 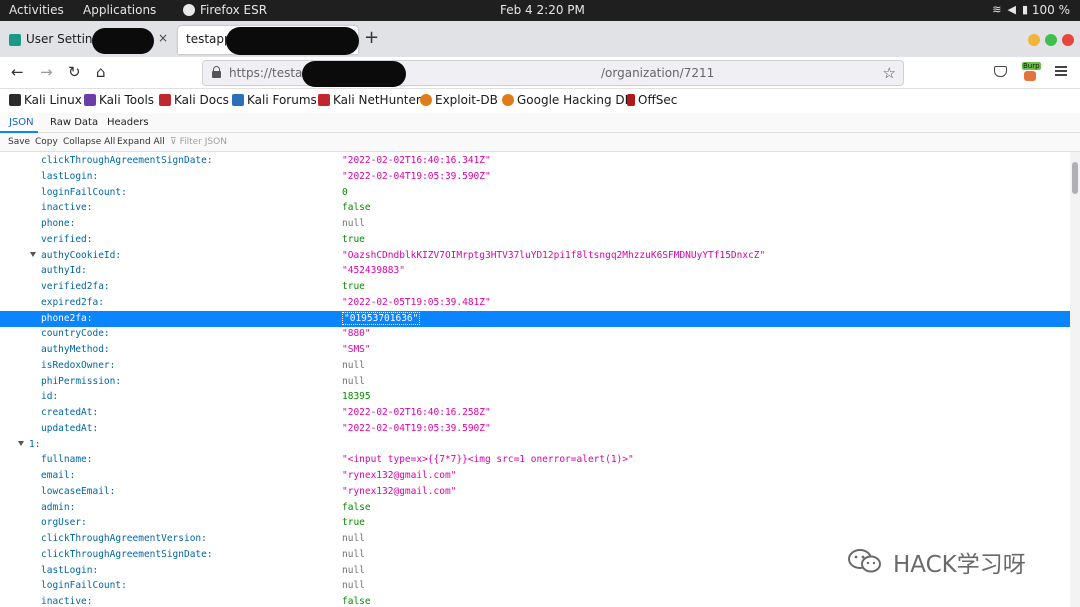 What do you see at coordinates (540, 39) in the screenshot?
I see `tab-strip: User Settings × testapp +` at bounding box center [540, 39].